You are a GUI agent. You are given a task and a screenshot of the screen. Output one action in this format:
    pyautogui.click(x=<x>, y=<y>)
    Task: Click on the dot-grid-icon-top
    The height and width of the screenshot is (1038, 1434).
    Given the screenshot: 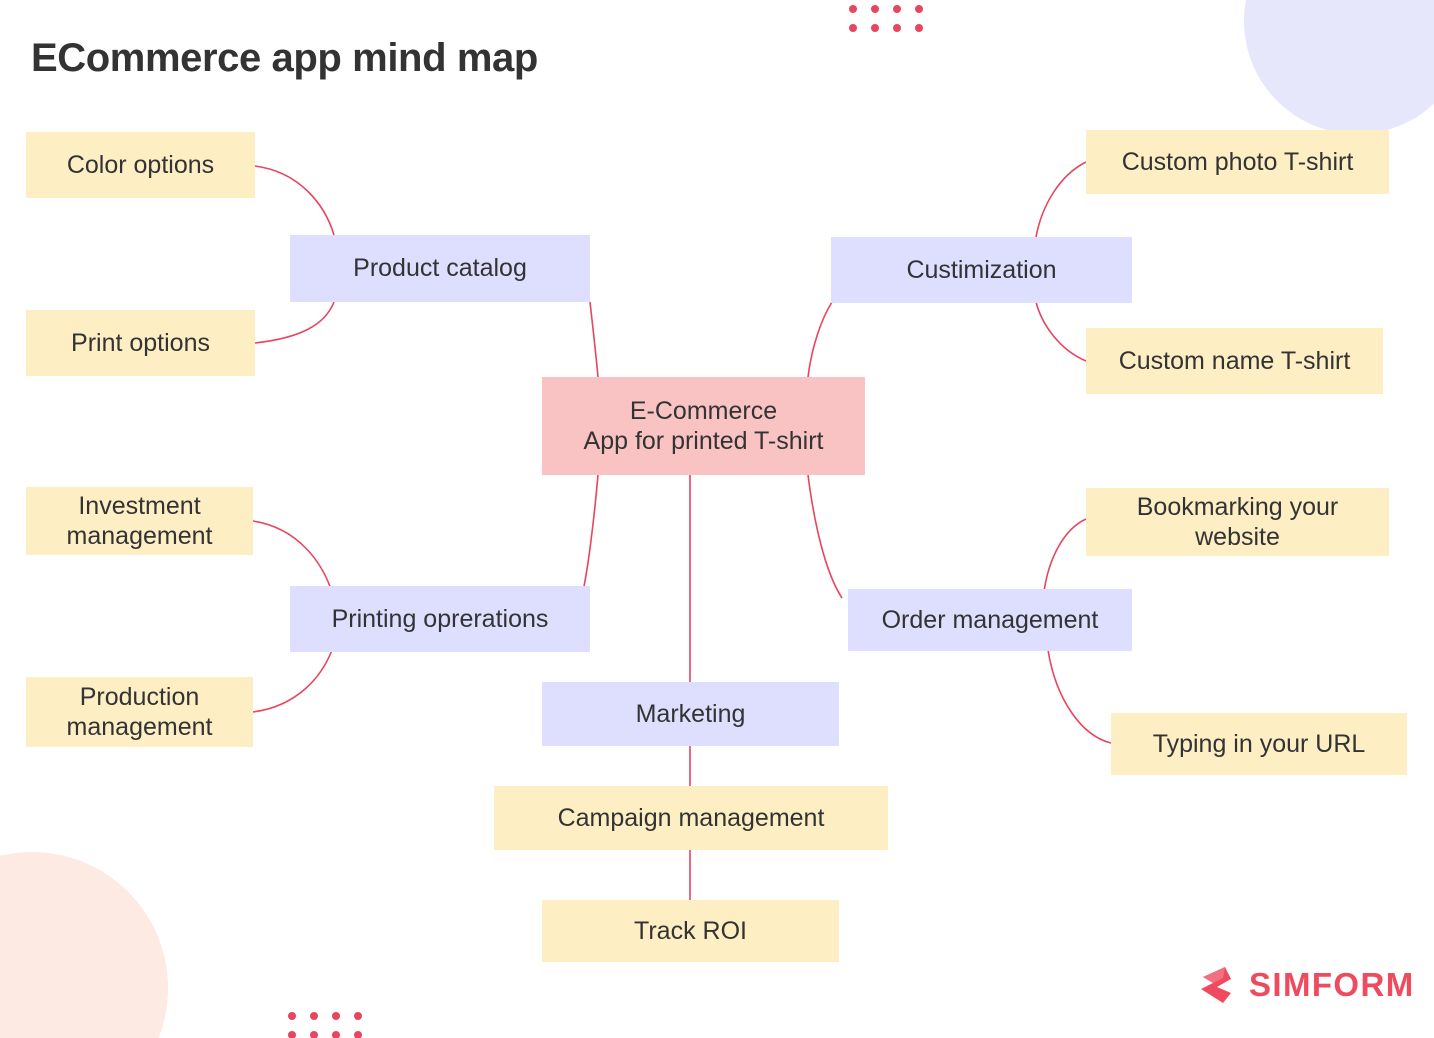 What is the action you would take?
    pyautogui.click(x=886, y=18)
    